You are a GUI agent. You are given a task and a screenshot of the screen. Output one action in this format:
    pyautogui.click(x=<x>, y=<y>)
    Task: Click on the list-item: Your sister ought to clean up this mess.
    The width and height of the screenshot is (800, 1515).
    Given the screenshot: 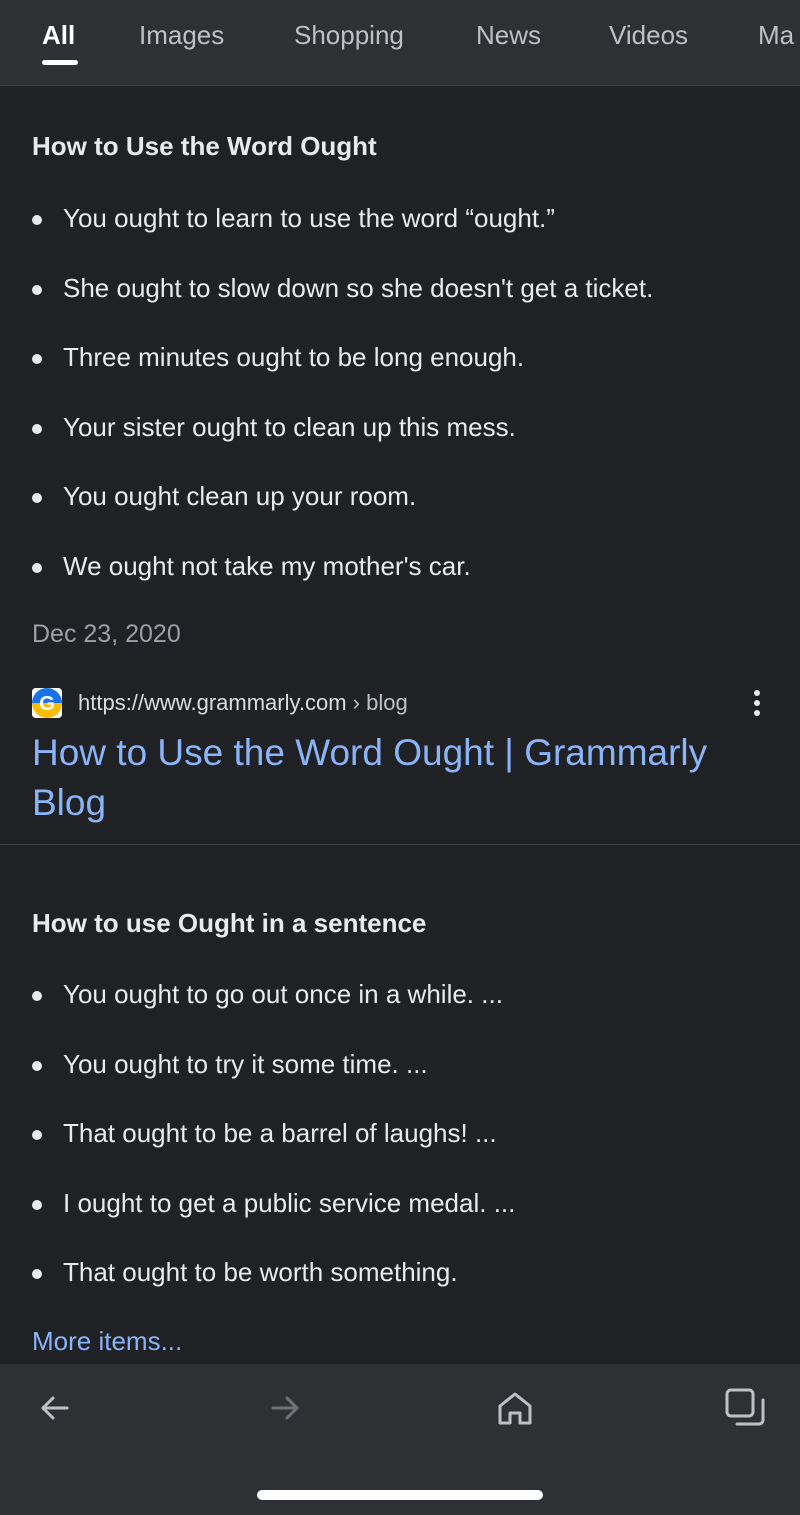 What is the action you would take?
    pyautogui.click(x=342, y=447)
    